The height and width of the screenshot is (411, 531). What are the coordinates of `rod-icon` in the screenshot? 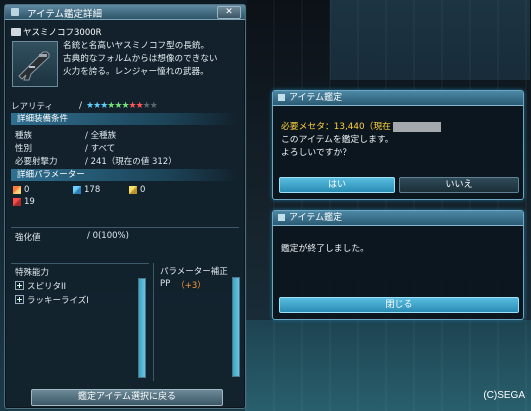 It's located at (133, 189).